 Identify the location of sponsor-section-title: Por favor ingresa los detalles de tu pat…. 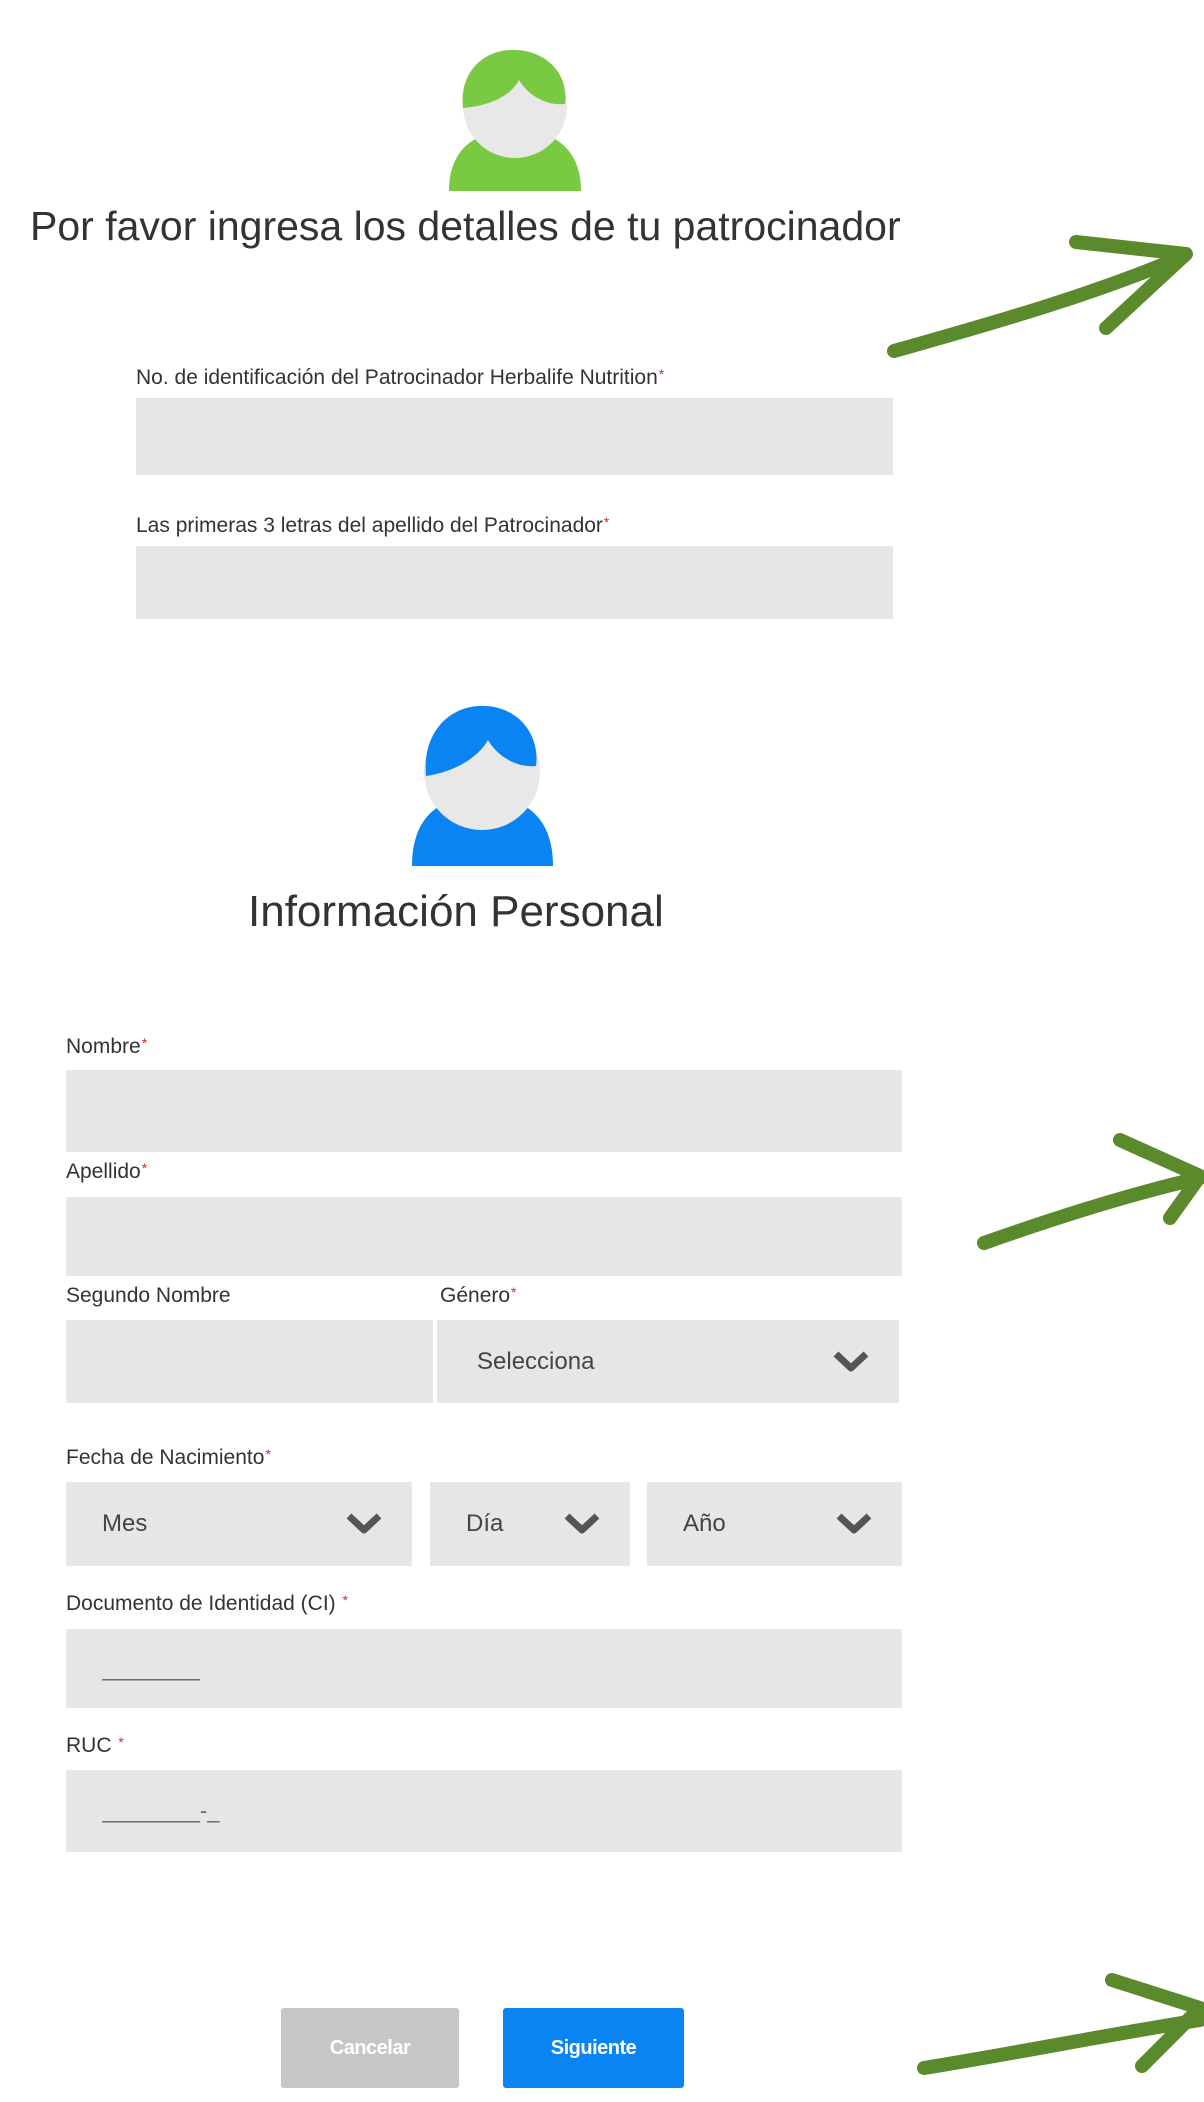
(465, 226).